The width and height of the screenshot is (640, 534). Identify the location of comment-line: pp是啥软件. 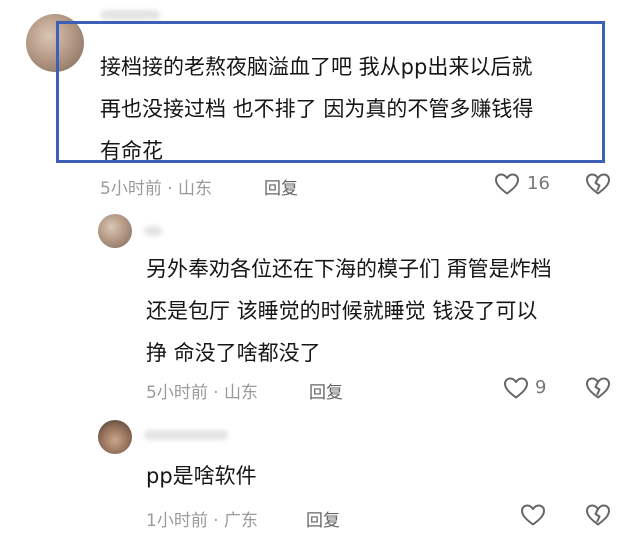
(201, 476).